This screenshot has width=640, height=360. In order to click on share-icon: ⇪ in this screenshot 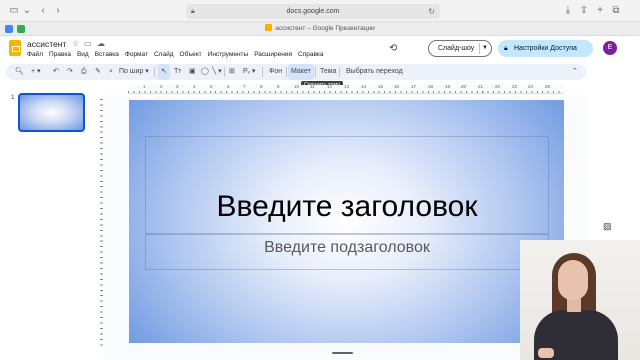, I will do `click(584, 11)`.